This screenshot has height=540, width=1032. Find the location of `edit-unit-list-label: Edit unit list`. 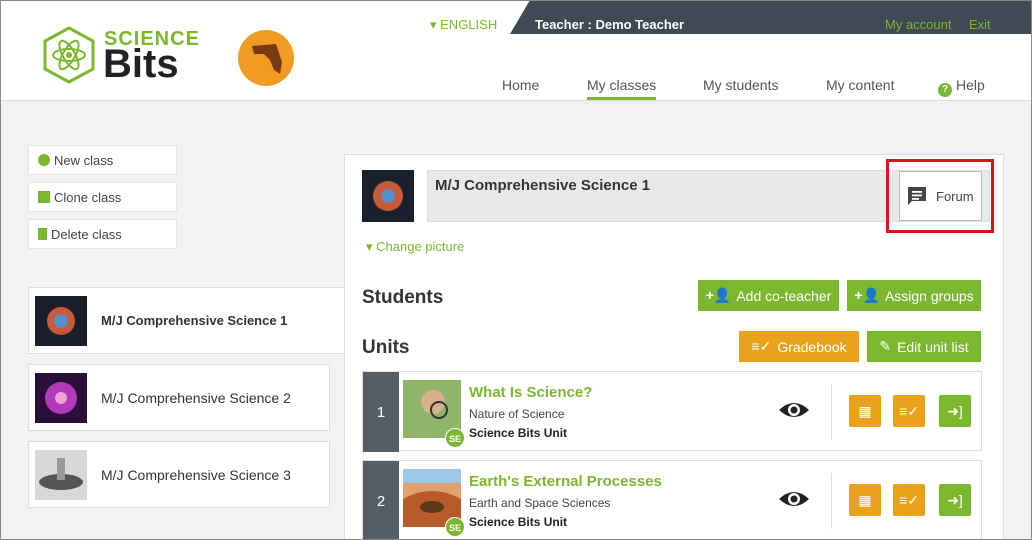

edit-unit-list-label: Edit unit list is located at coordinates (933, 346).